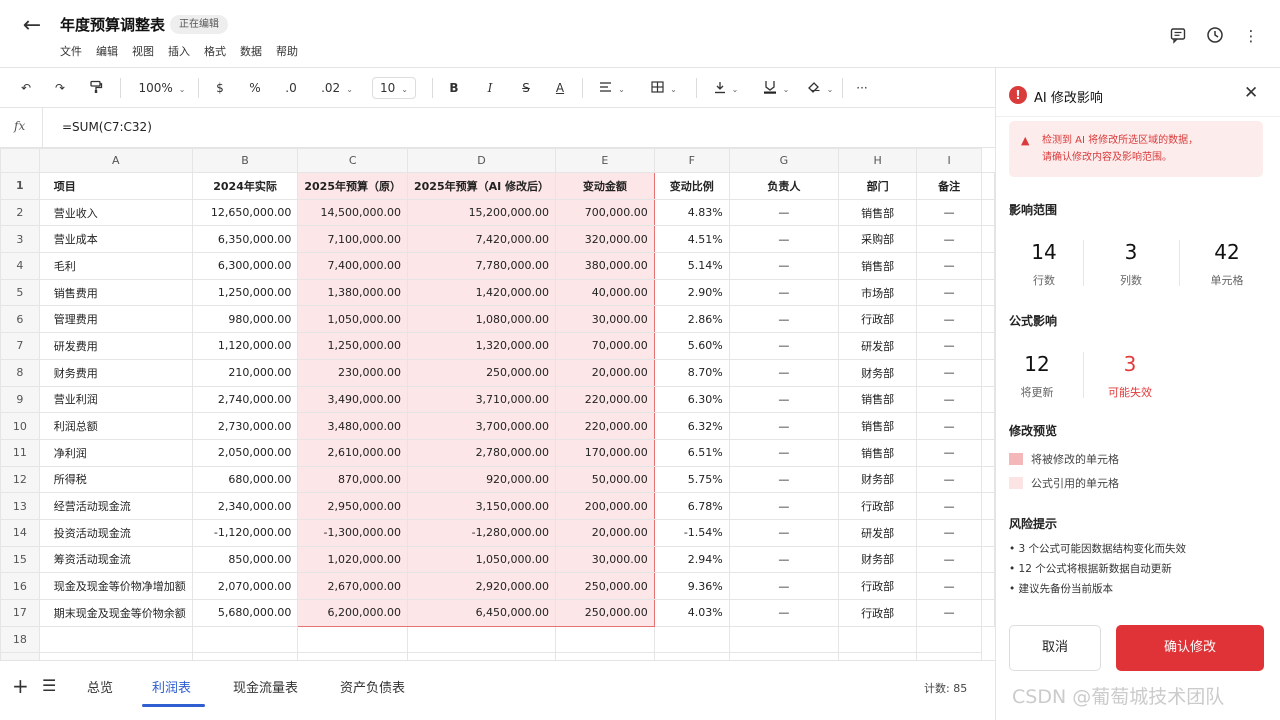 The width and height of the screenshot is (1280, 720). I want to click on row-number: 10, so click(20, 426).